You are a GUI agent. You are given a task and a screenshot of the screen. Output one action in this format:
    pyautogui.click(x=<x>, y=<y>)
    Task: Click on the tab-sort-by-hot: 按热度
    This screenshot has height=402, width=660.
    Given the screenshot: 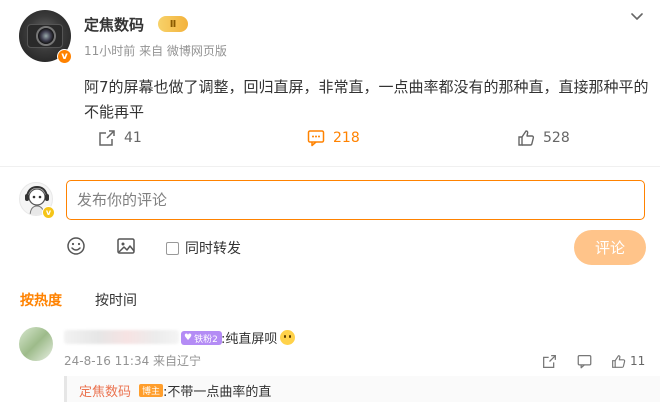 What is the action you would take?
    pyautogui.click(x=41, y=300)
    